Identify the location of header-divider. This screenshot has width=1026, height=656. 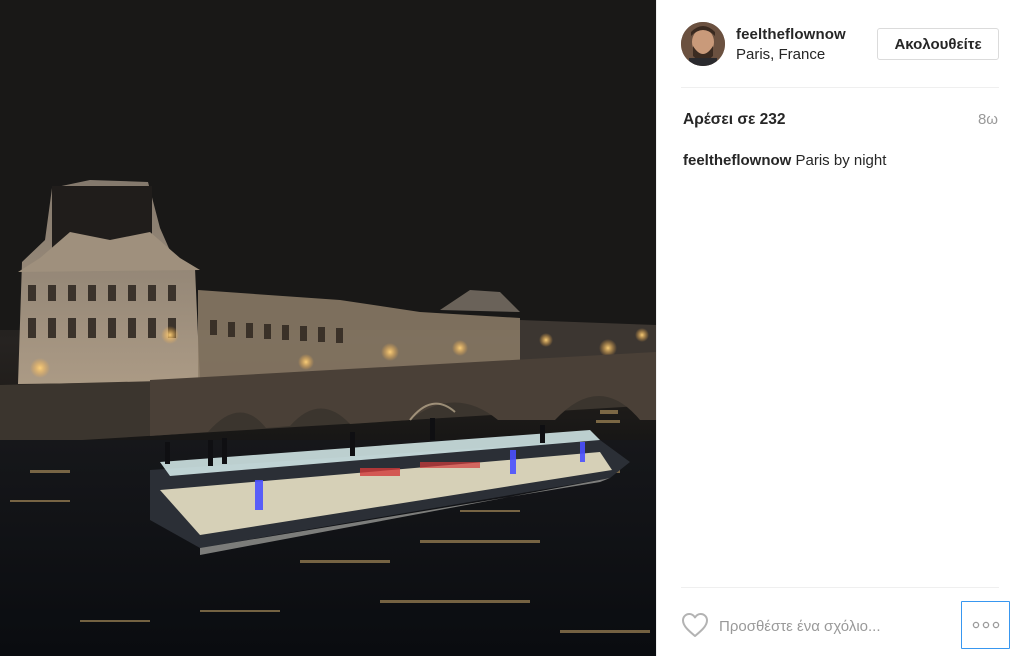
(840, 87).